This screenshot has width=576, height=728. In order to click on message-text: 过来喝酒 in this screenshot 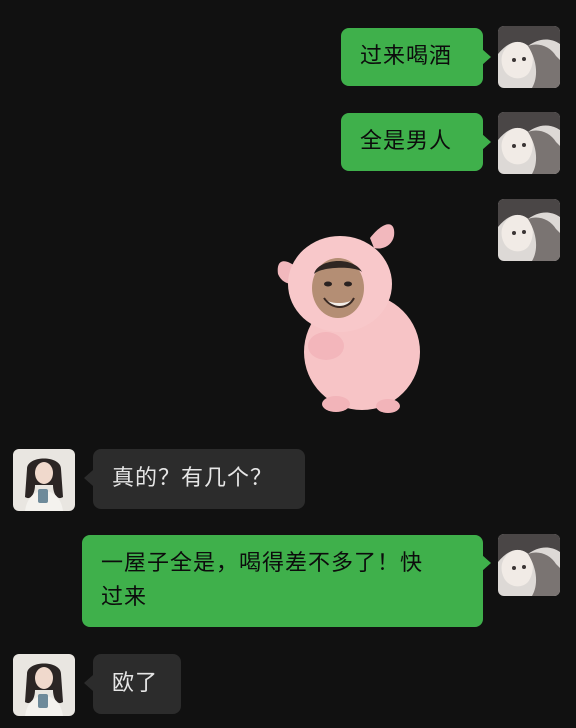, I will do `click(406, 56)`.